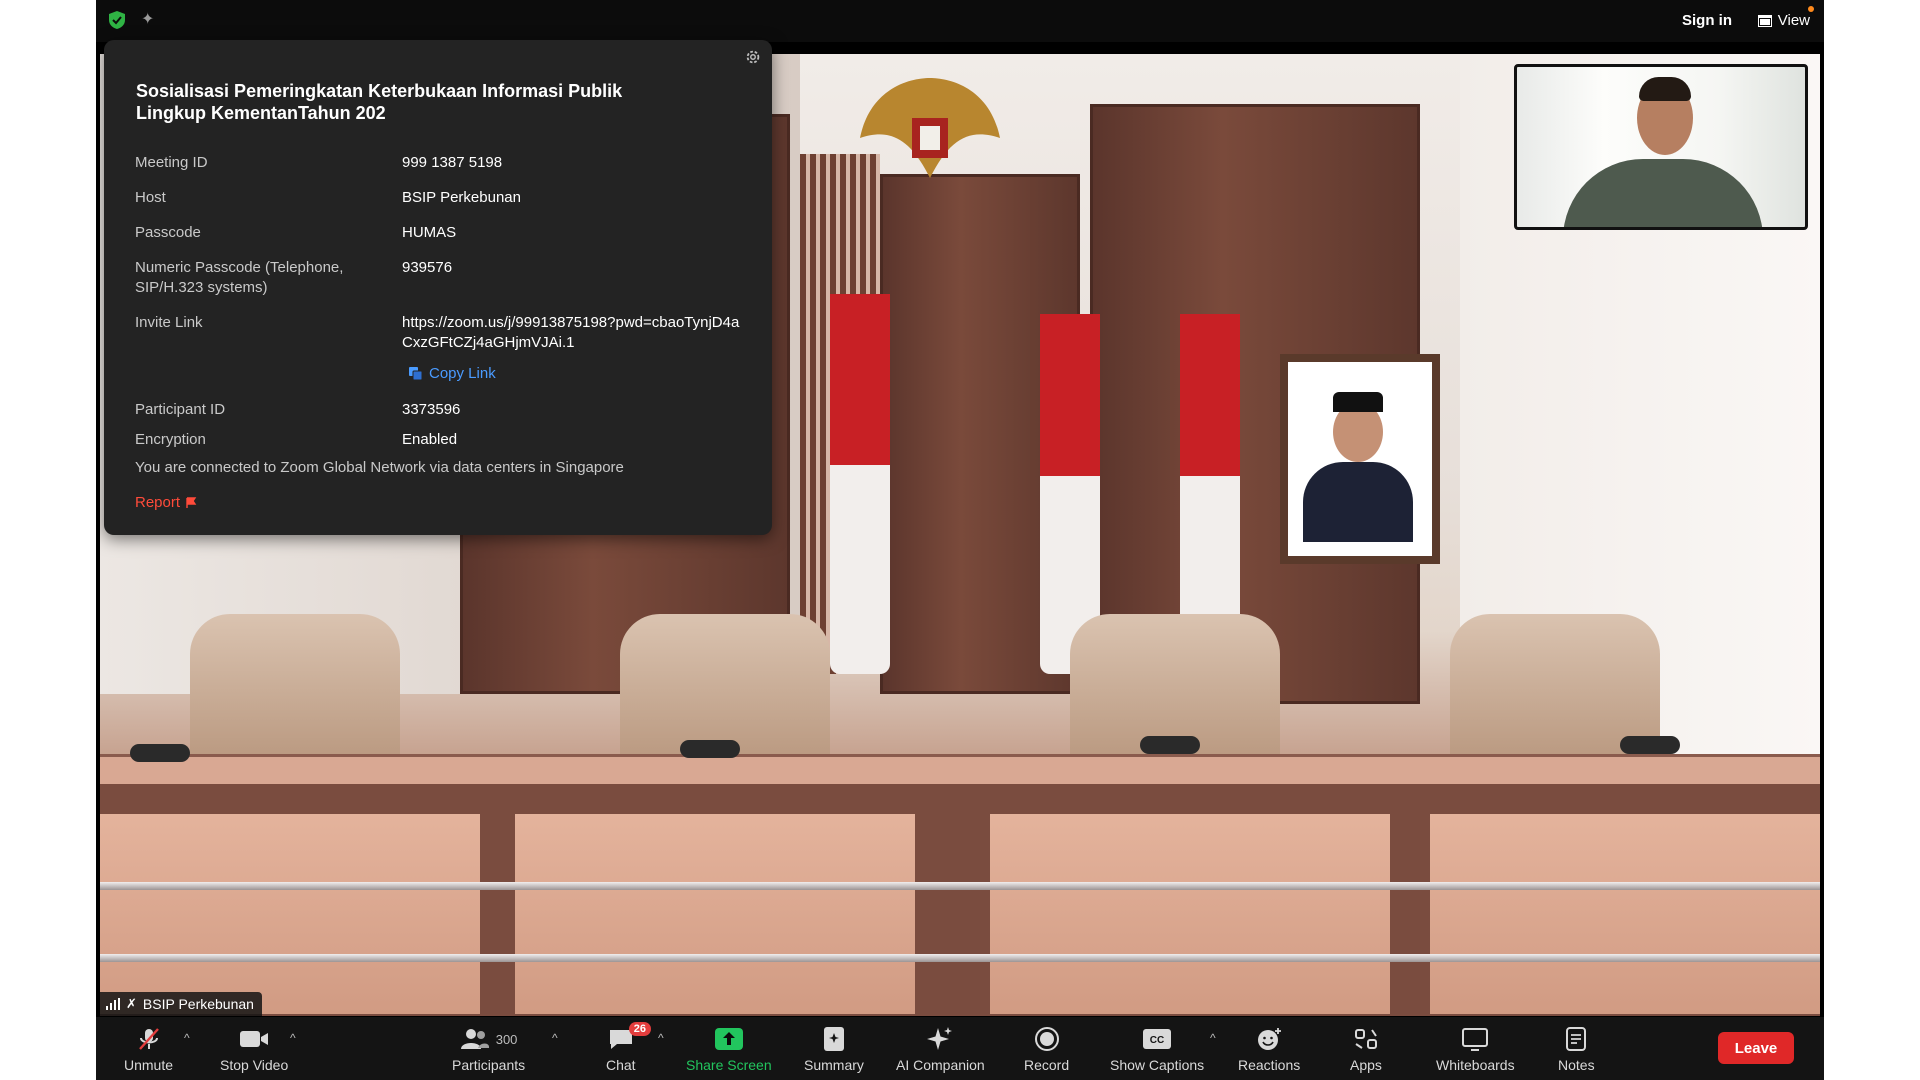 This screenshot has width=1920, height=1080. Describe the element at coordinates (1047, 1065) in the screenshot. I see `record-label: Record` at that location.